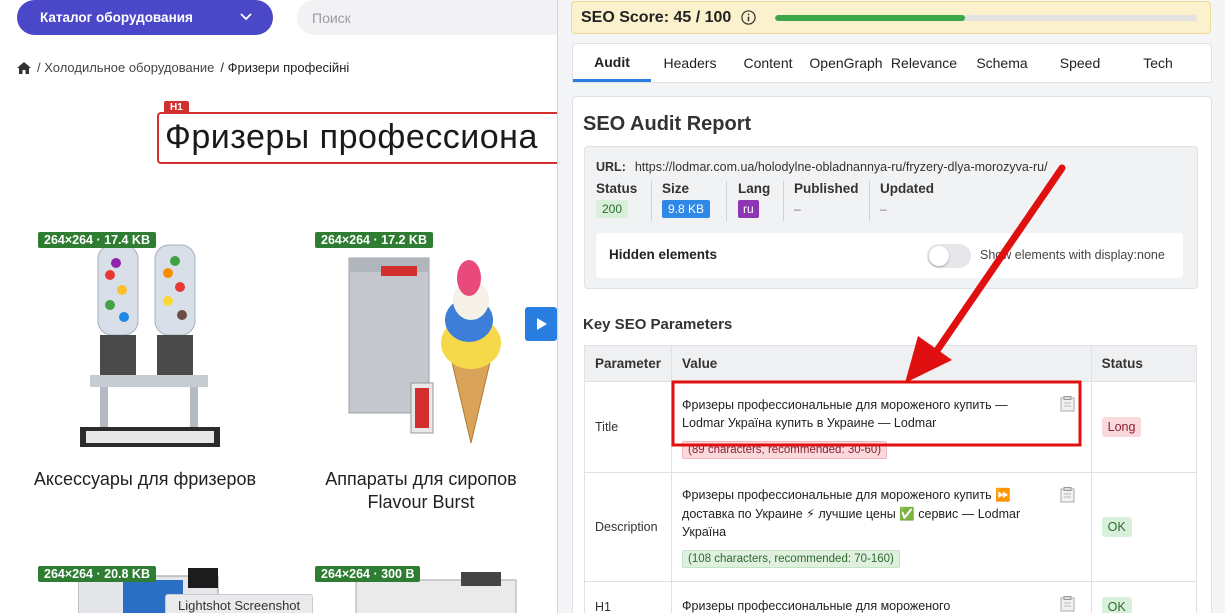  Describe the element at coordinates (791, 558) in the screenshot. I see `description-length-badge: (108 characters, recommended: 70-160)` at that location.